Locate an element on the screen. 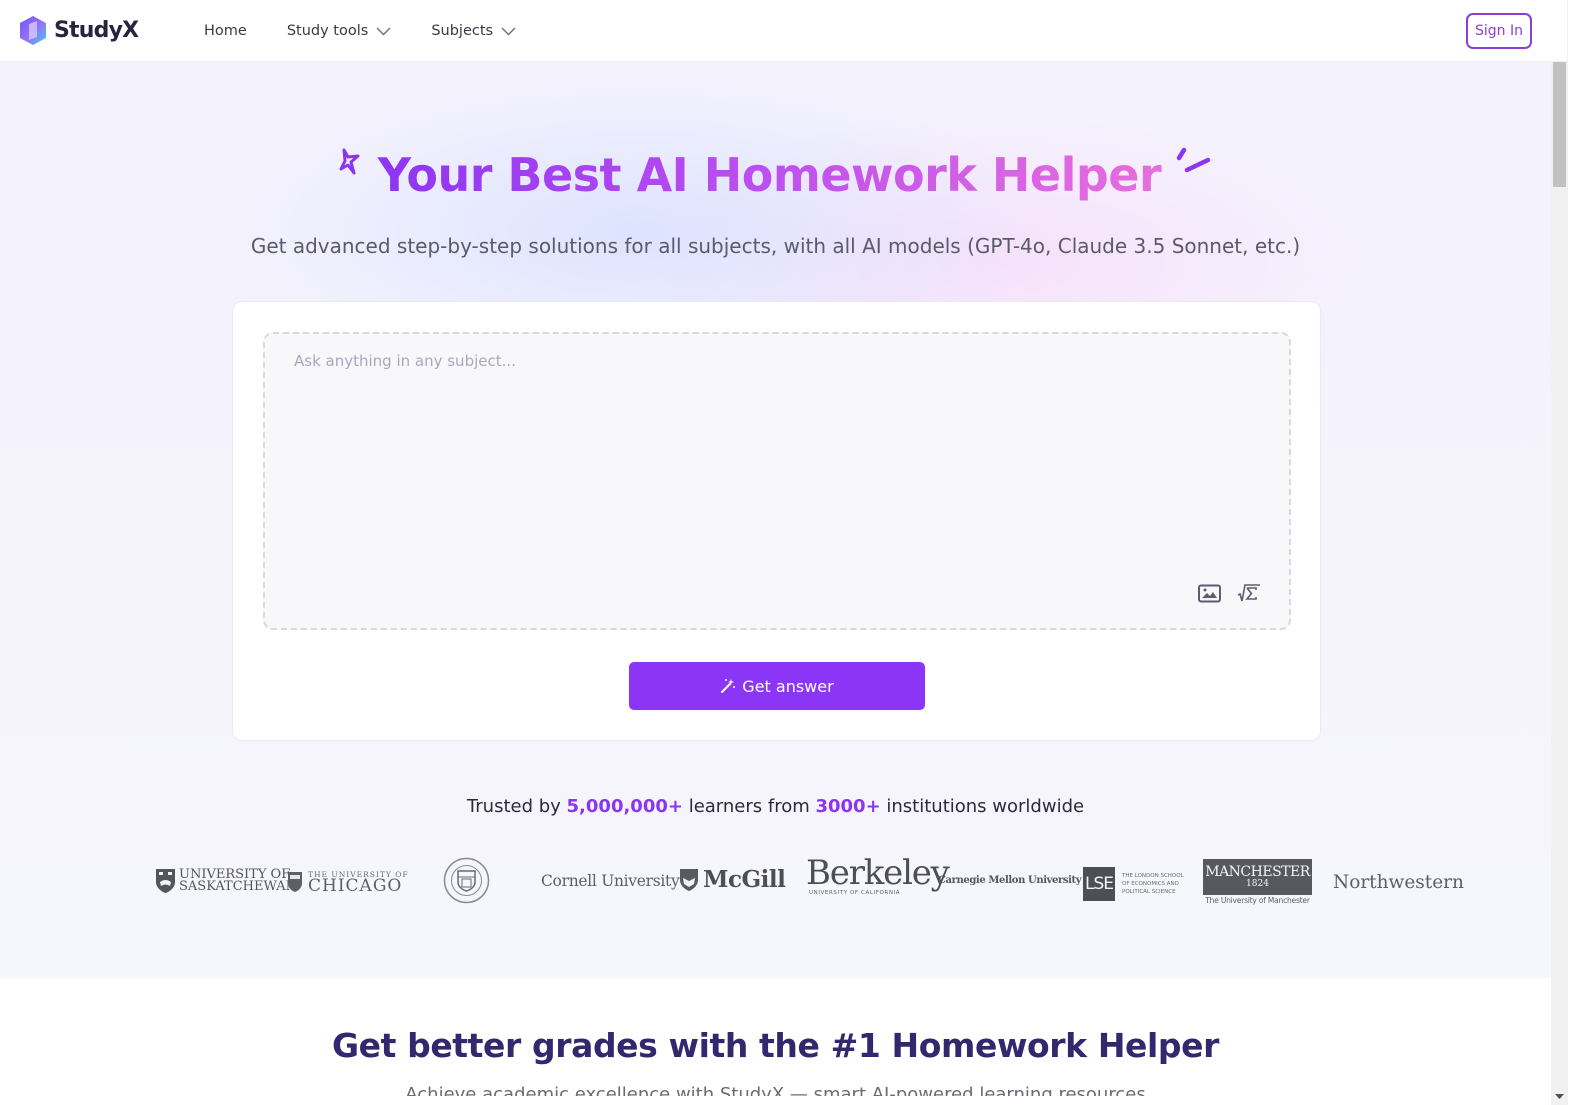  lse-mark: LSE is located at coordinates (1099, 884).